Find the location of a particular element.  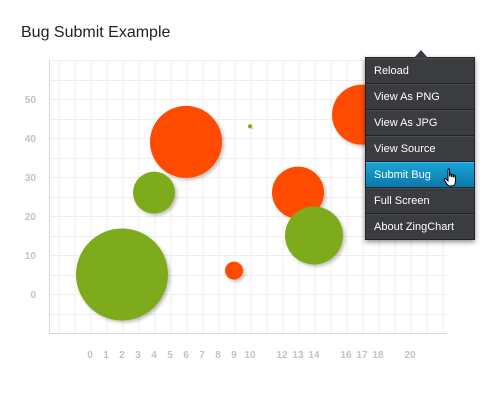

x-tick-label: 6 is located at coordinates (186, 355).